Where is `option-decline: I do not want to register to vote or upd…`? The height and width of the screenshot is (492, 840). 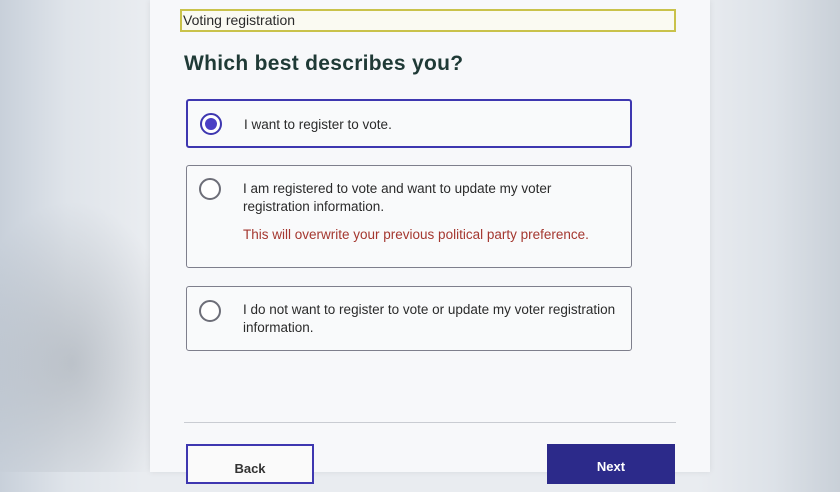
option-decline: I do not want to register to vote or upd… is located at coordinates (409, 318).